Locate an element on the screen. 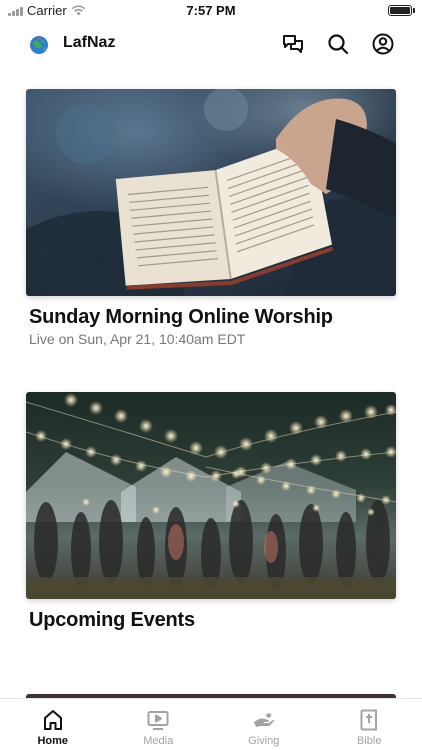 This screenshot has width=422, height=750. battery-cap is located at coordinates (414, 10).